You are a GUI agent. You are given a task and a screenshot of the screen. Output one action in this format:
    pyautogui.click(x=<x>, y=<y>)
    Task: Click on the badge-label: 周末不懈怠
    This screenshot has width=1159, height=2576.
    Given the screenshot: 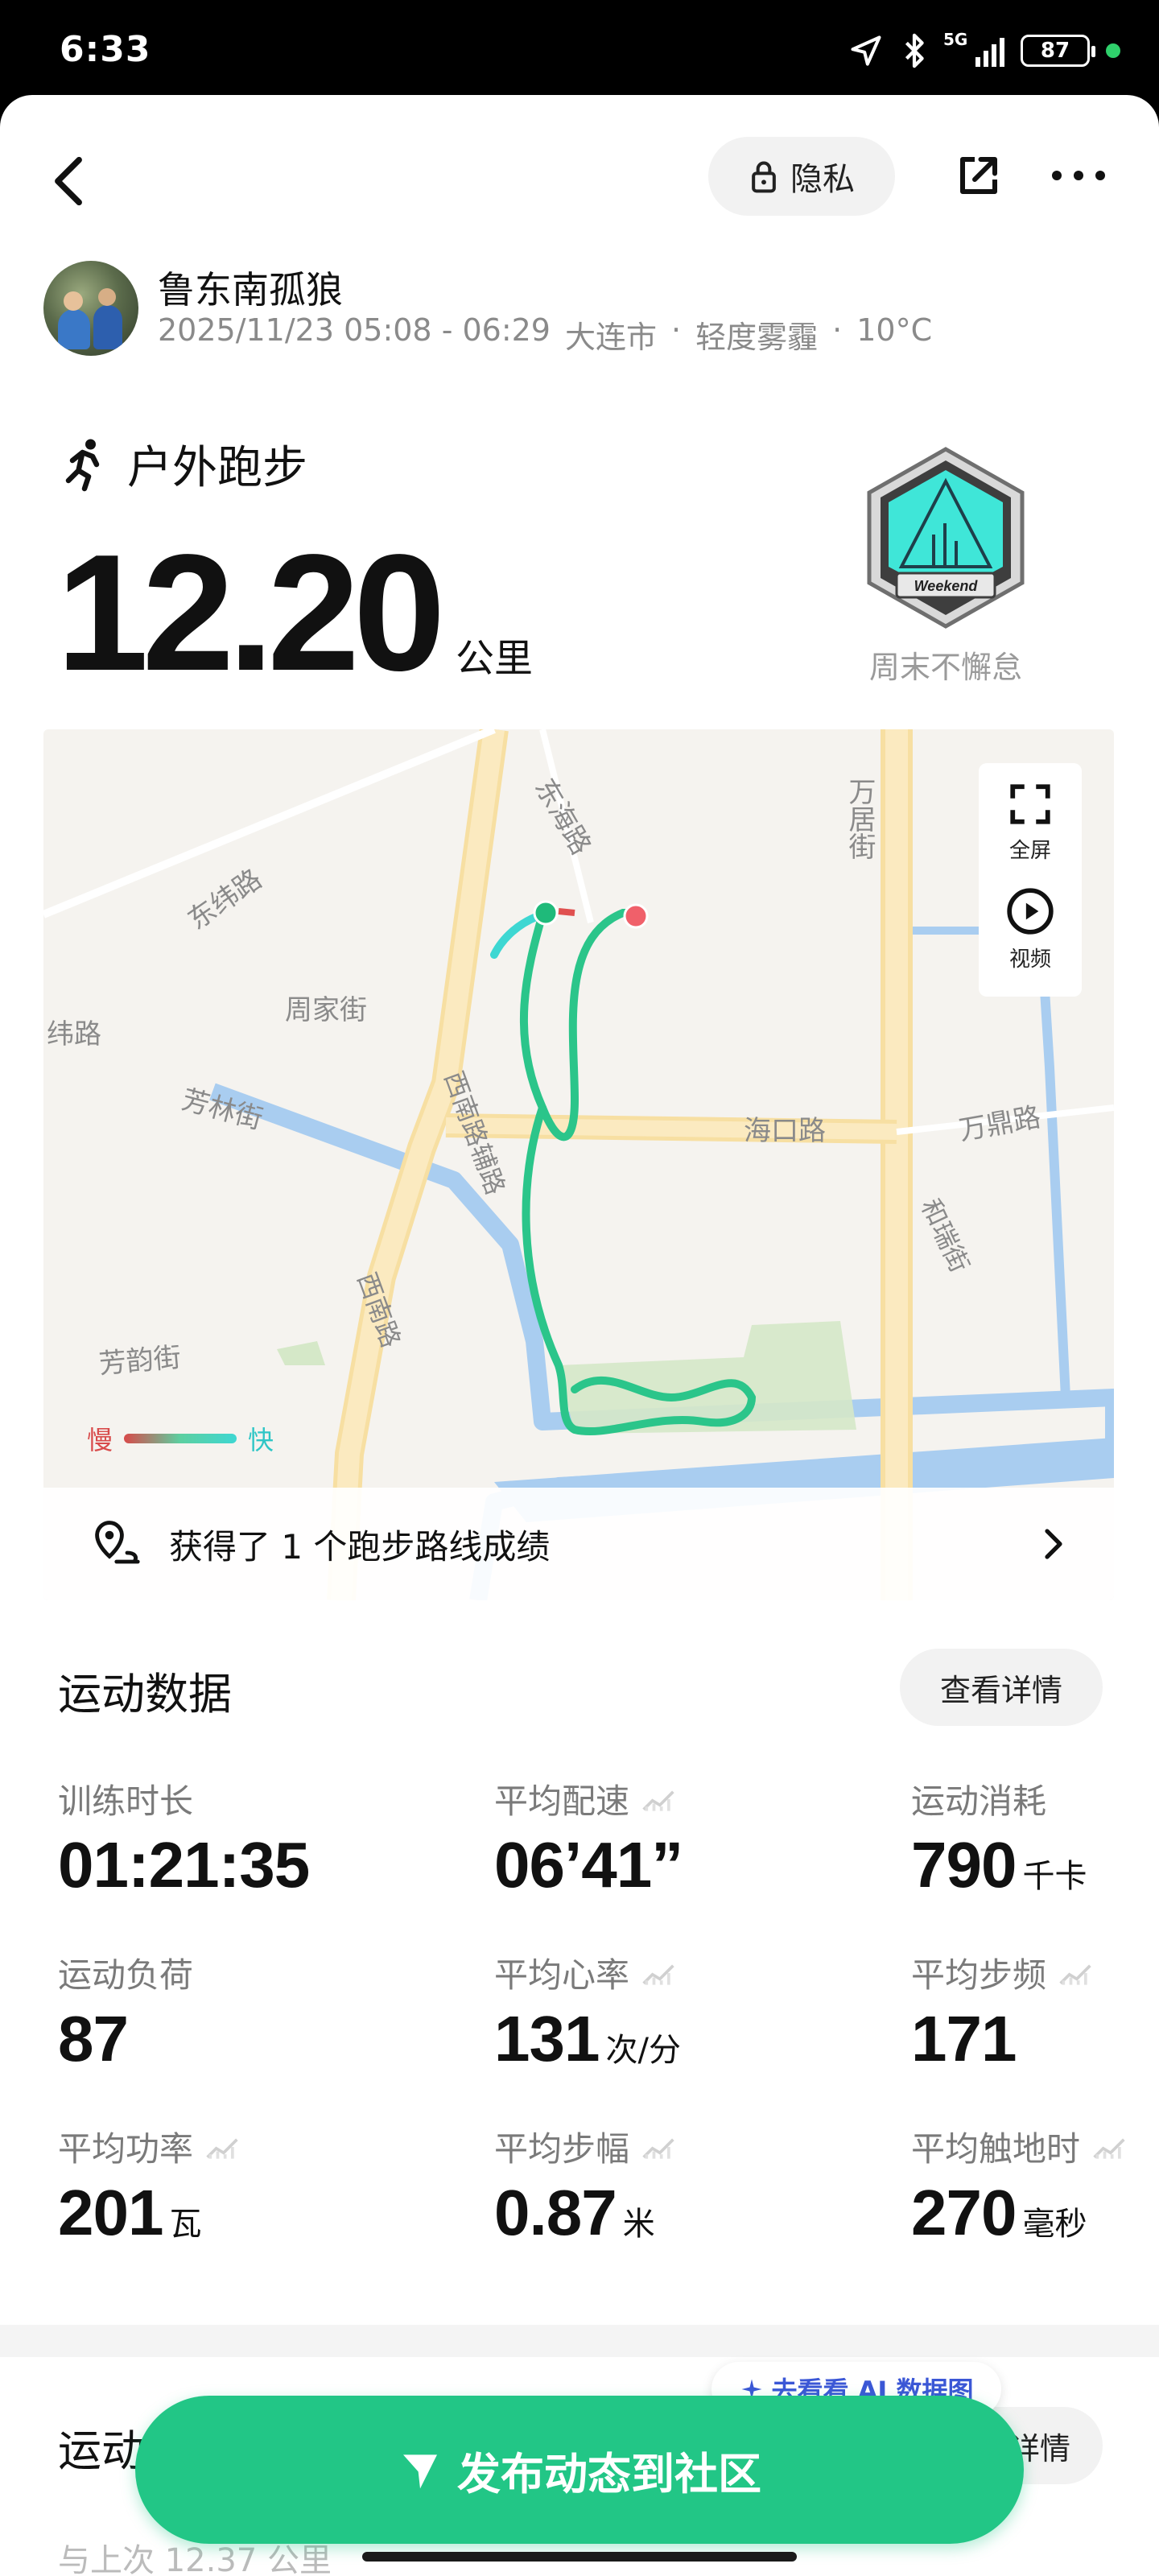 What is the action you would take?
    pyautogui.click(x=945, y=667)
    